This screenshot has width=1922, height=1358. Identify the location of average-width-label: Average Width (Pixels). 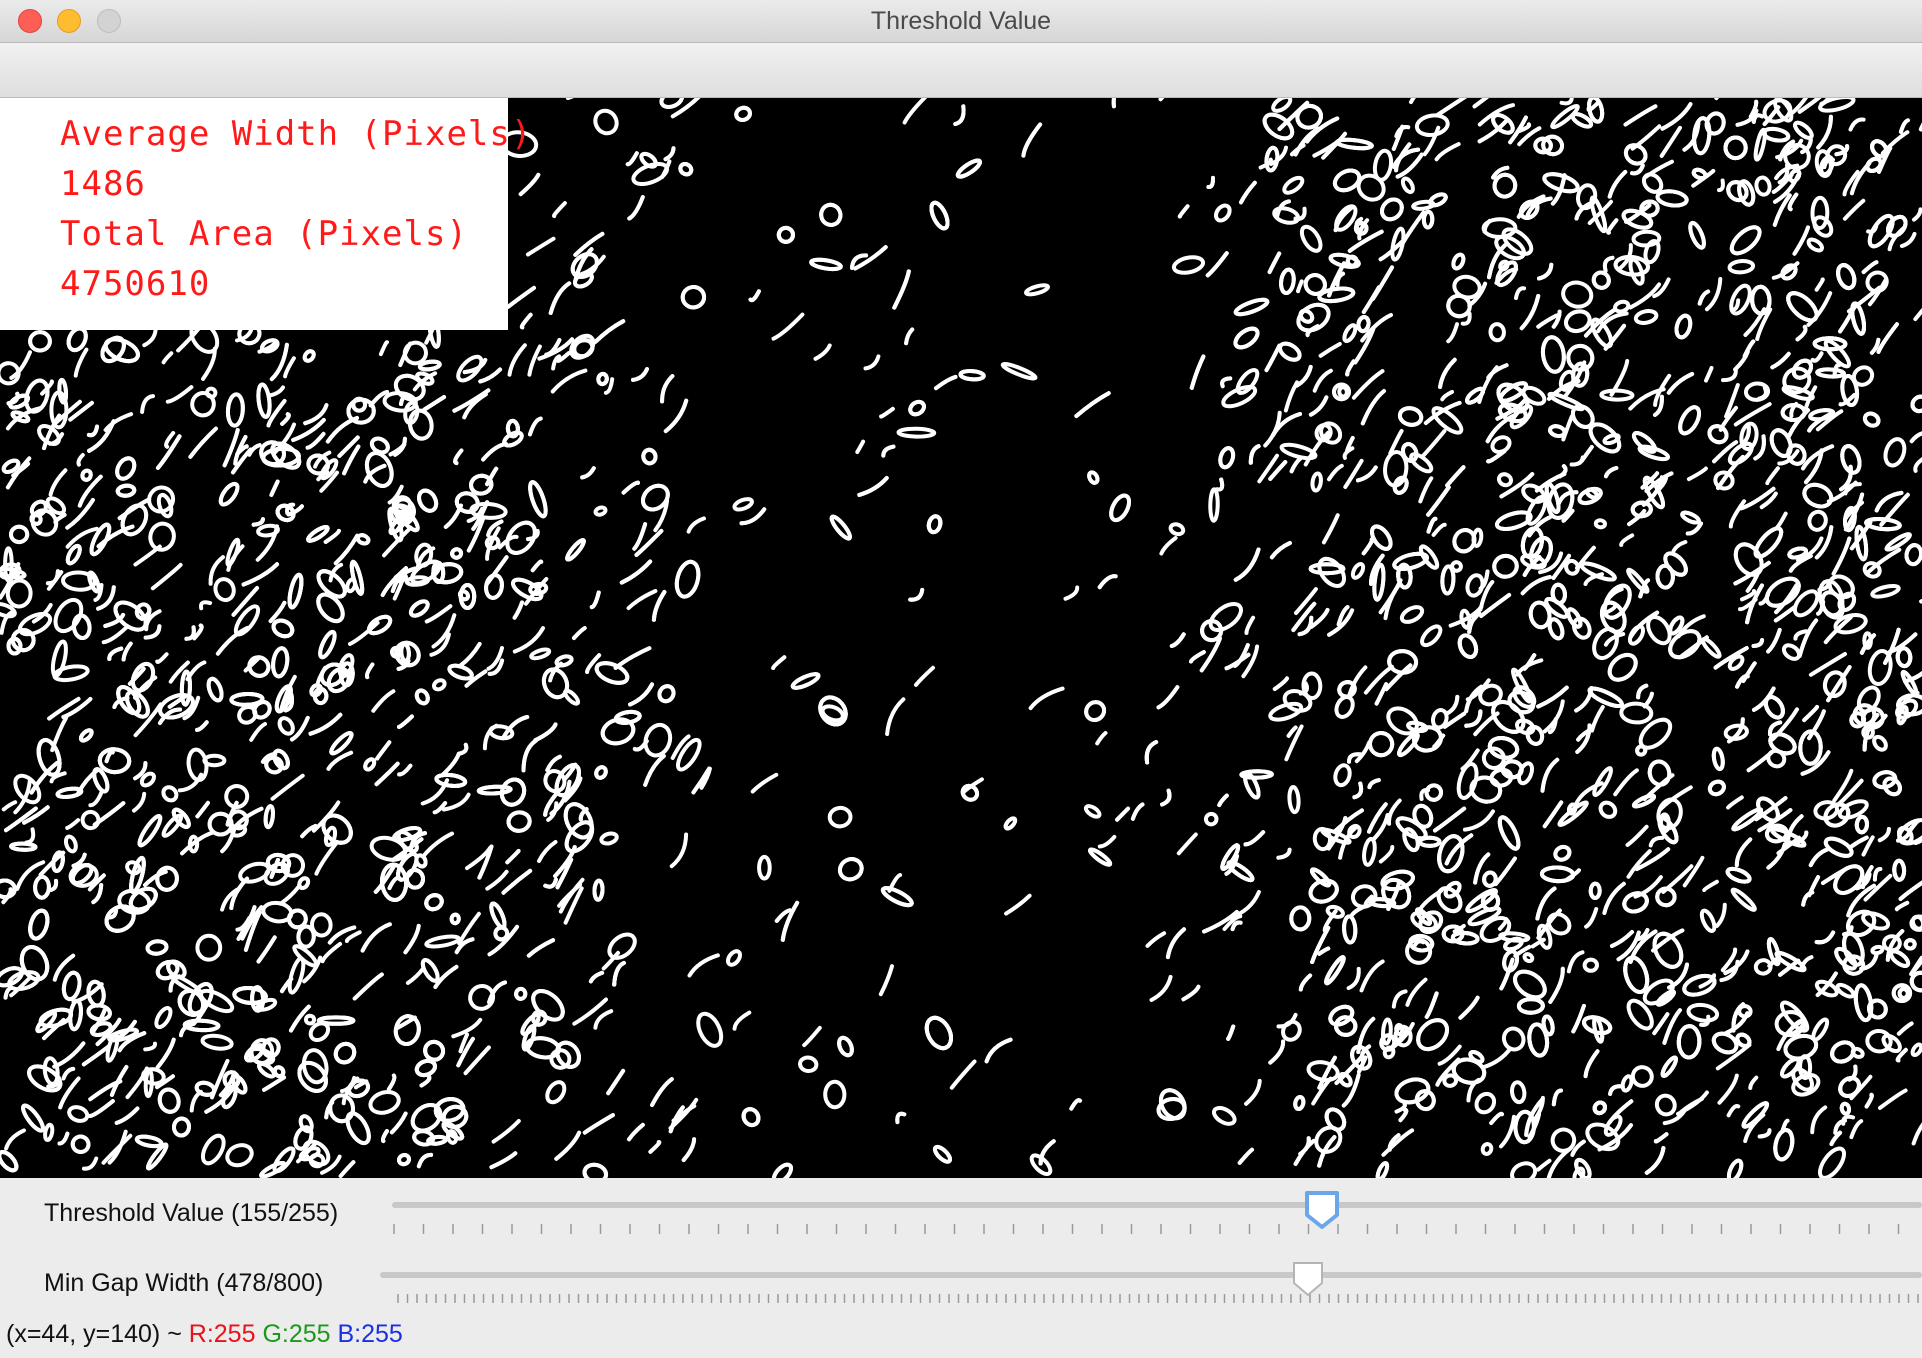
(296, 134).